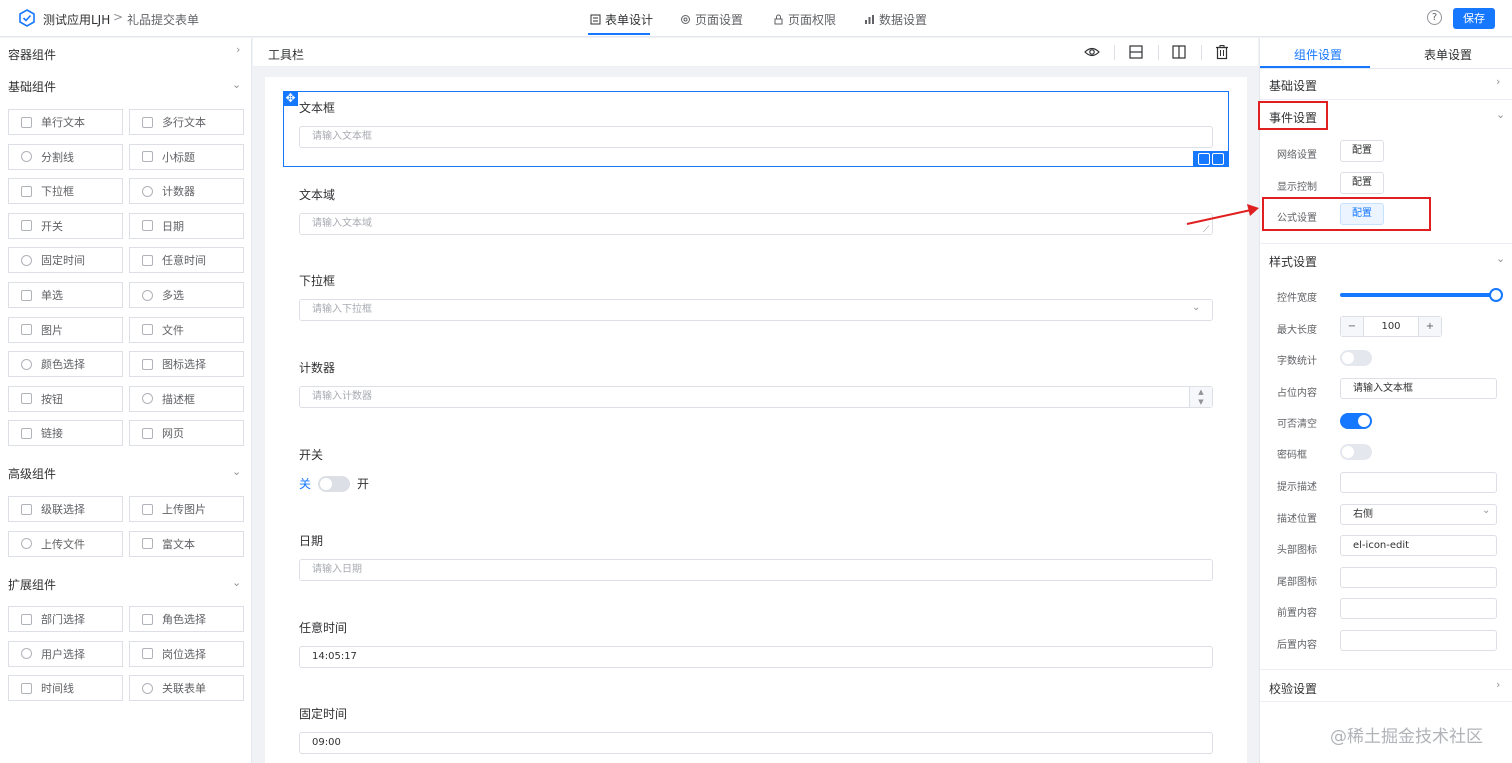 The width and height of the screenshot is (1512, 763). Describe the element at coordinates (1222, 52) in the screenshot. I see `trash-icon` at that location.